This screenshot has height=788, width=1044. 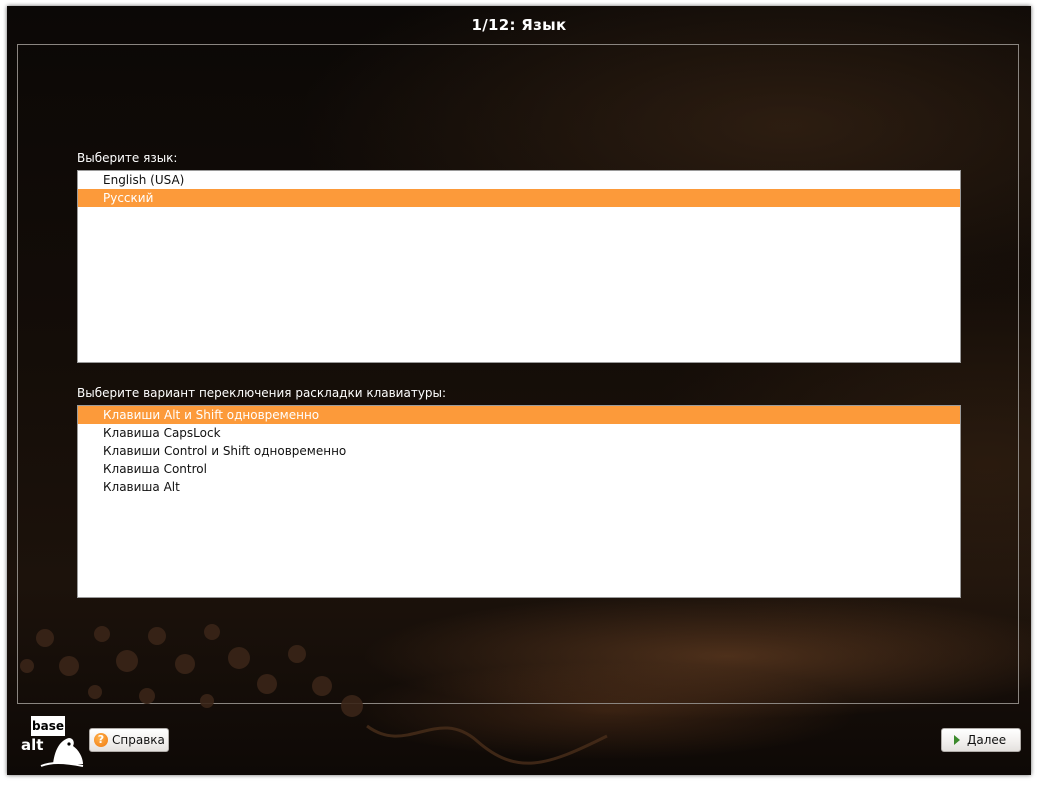 I want to click on layout-item-control: Клавиша Control, so click(x=519, y=469).